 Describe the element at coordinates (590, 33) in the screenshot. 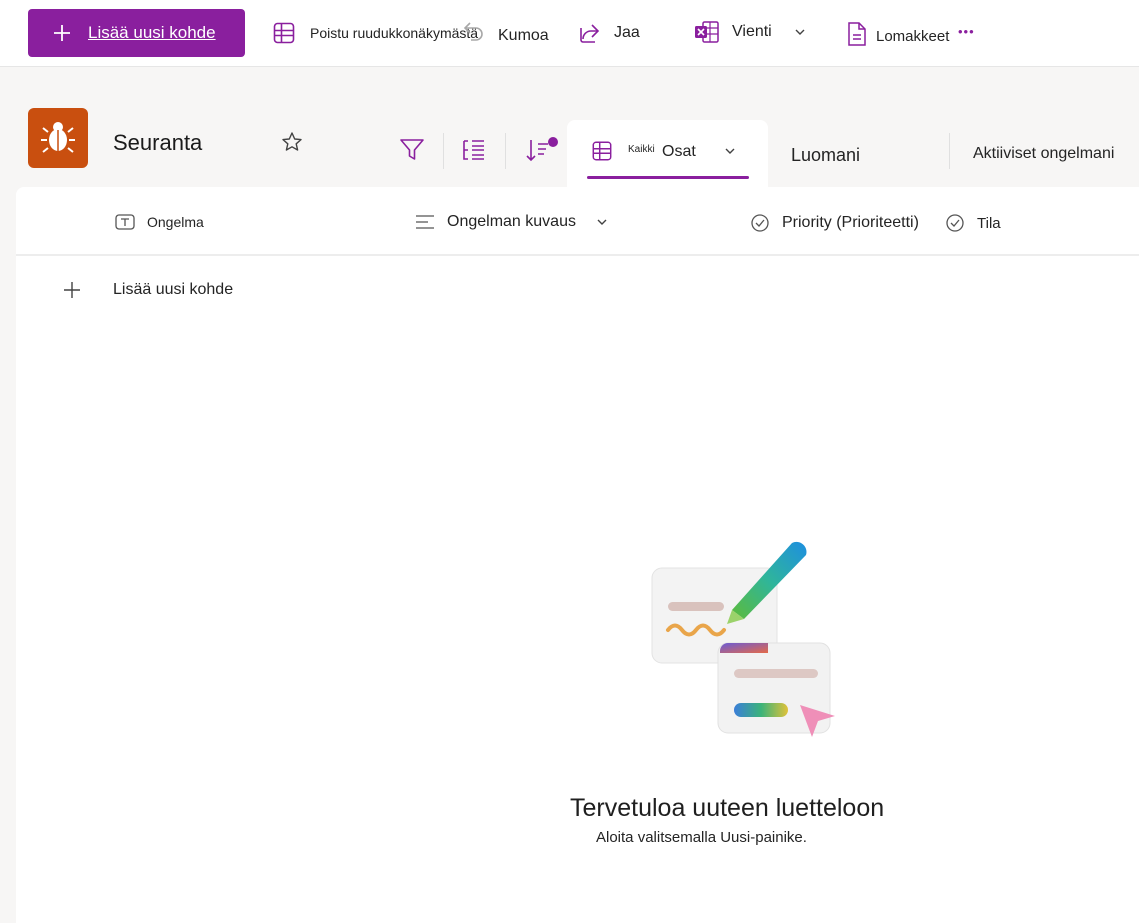

I see `share-icon` at that location.